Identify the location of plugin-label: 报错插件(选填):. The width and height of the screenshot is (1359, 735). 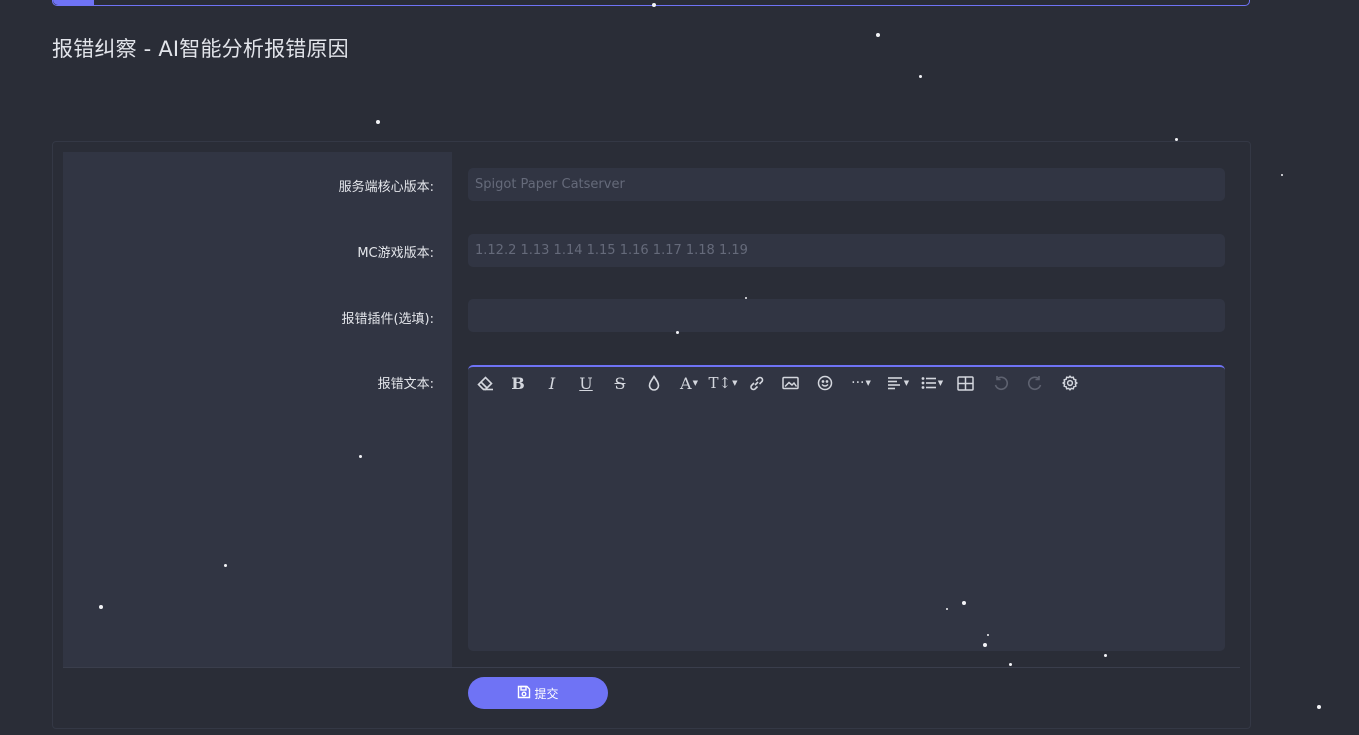
(387, 319).